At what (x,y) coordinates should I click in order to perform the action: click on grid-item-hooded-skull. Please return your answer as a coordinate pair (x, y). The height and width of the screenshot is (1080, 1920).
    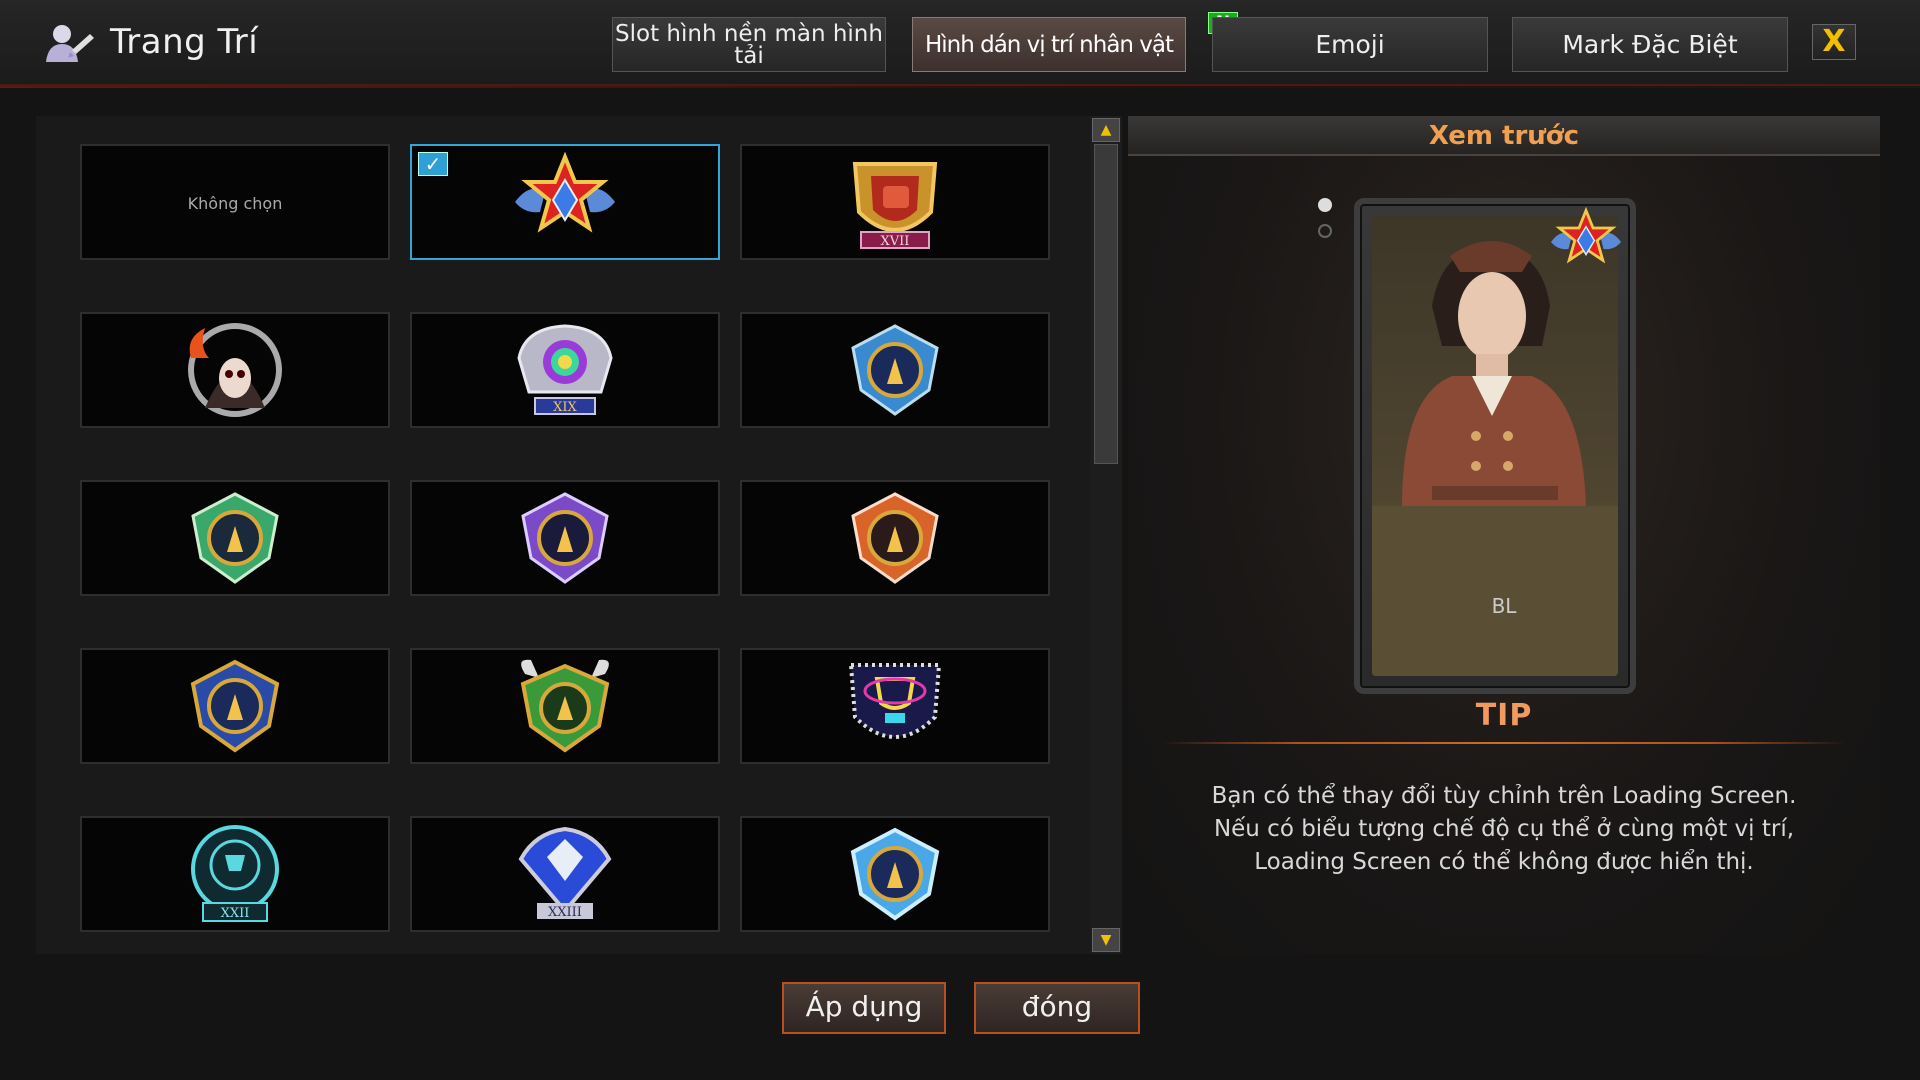
    Looking at the image, I should click on (235, 370).